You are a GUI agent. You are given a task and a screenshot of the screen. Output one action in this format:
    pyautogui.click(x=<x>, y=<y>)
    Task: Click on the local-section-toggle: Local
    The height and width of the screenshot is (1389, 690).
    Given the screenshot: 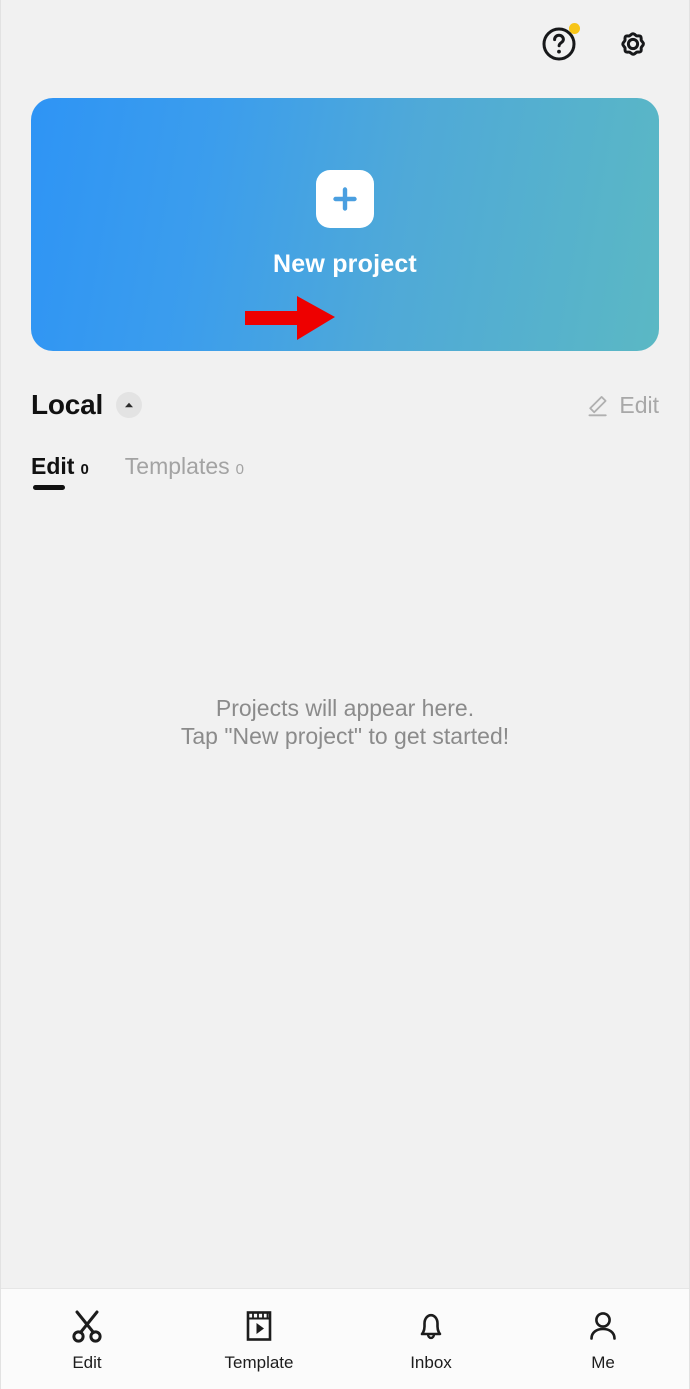 What is the action you would take?
    pyautogui.click(x=87, y=405)
    